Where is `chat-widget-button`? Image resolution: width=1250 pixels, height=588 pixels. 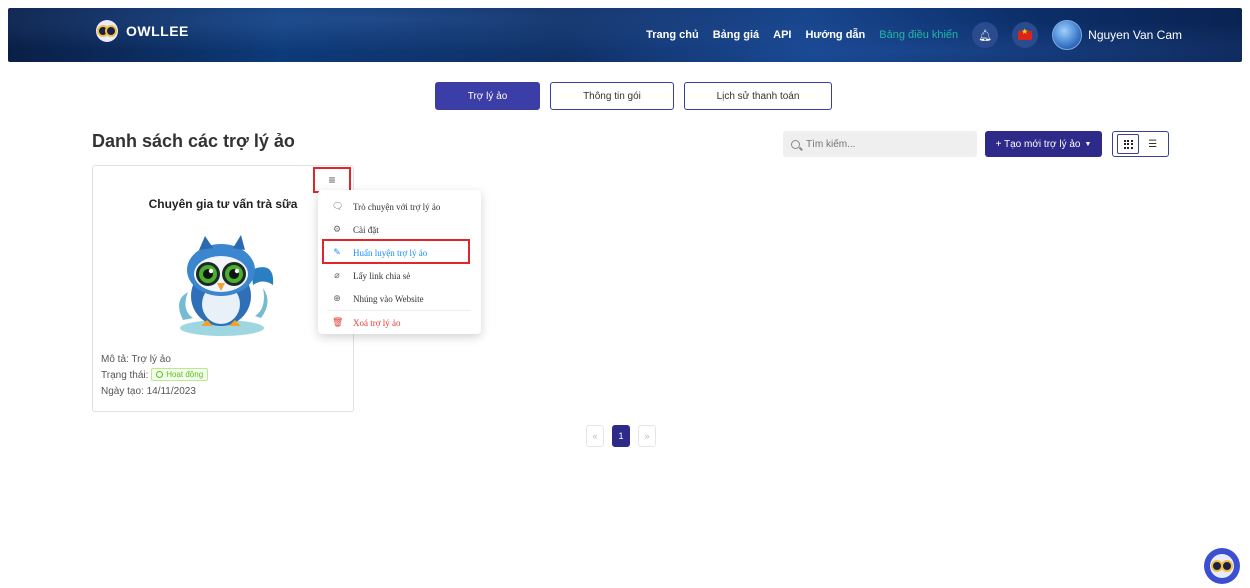 chat-widget-button is located at coordinates (1222, 566).